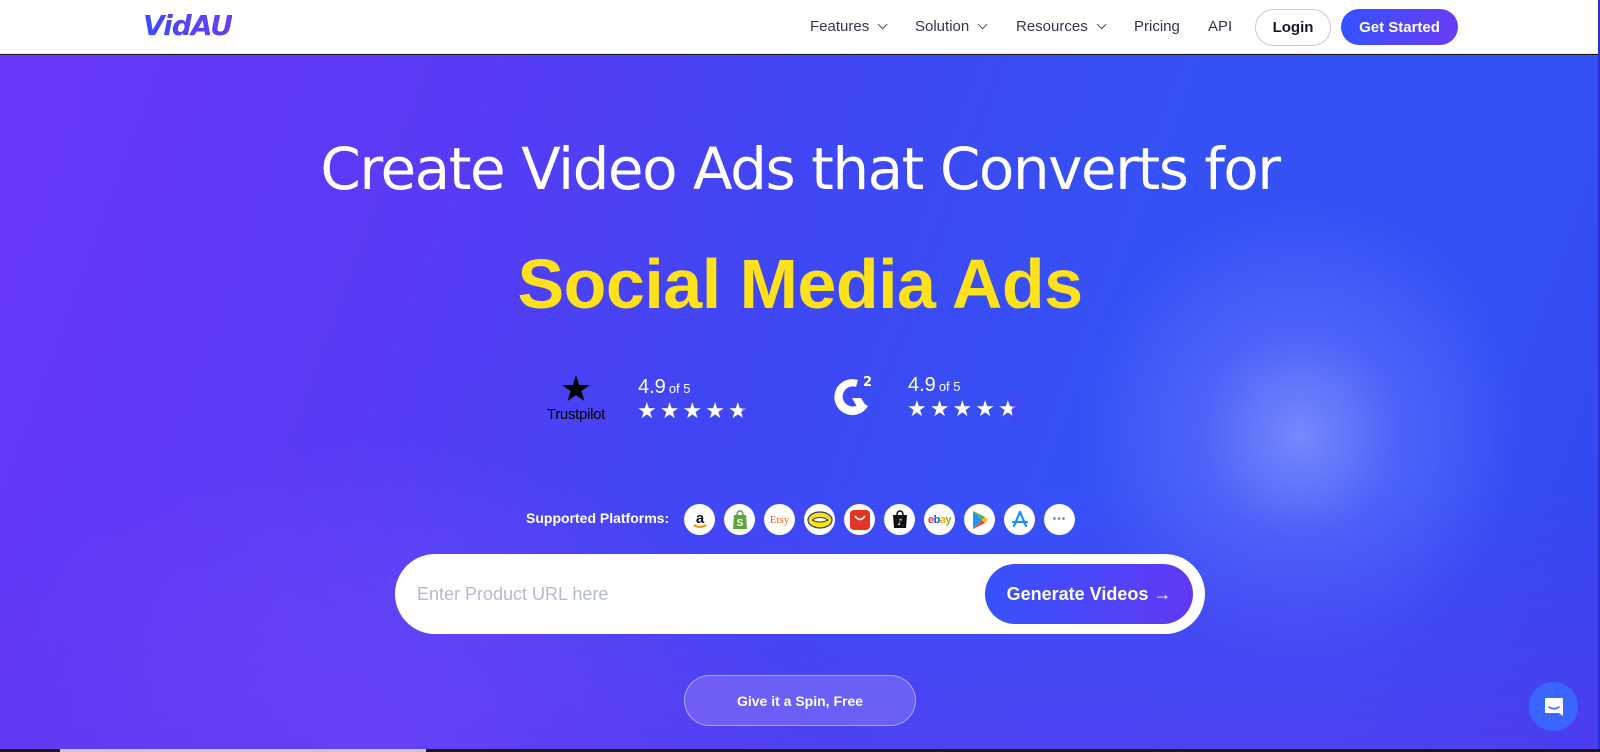 This screenshot has width=1600, height=752. I want to click on aliexpress-icon, so click(859, 519).